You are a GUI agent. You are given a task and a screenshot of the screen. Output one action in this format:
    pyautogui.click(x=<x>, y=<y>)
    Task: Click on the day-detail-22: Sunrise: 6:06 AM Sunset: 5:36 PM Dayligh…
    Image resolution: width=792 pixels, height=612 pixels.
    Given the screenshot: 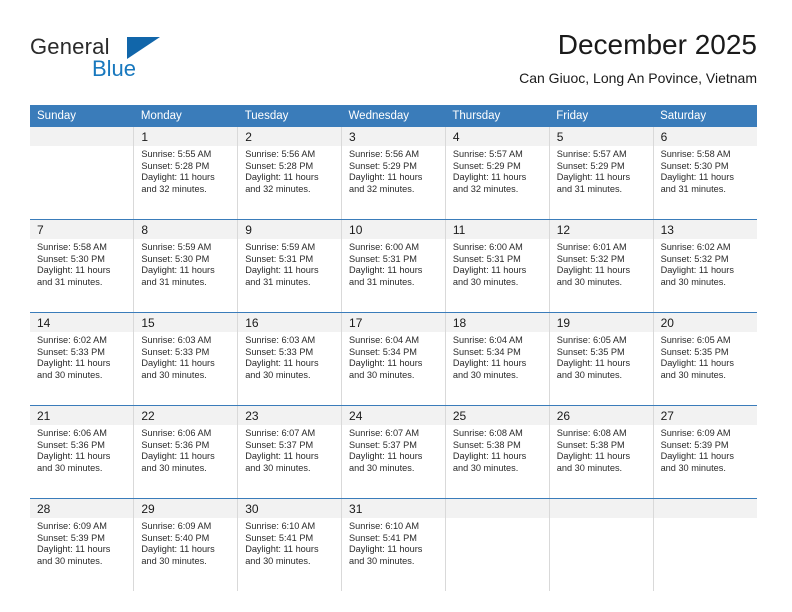 What is the action you would take?
    pyautogui.click(x=185, y=461)
    